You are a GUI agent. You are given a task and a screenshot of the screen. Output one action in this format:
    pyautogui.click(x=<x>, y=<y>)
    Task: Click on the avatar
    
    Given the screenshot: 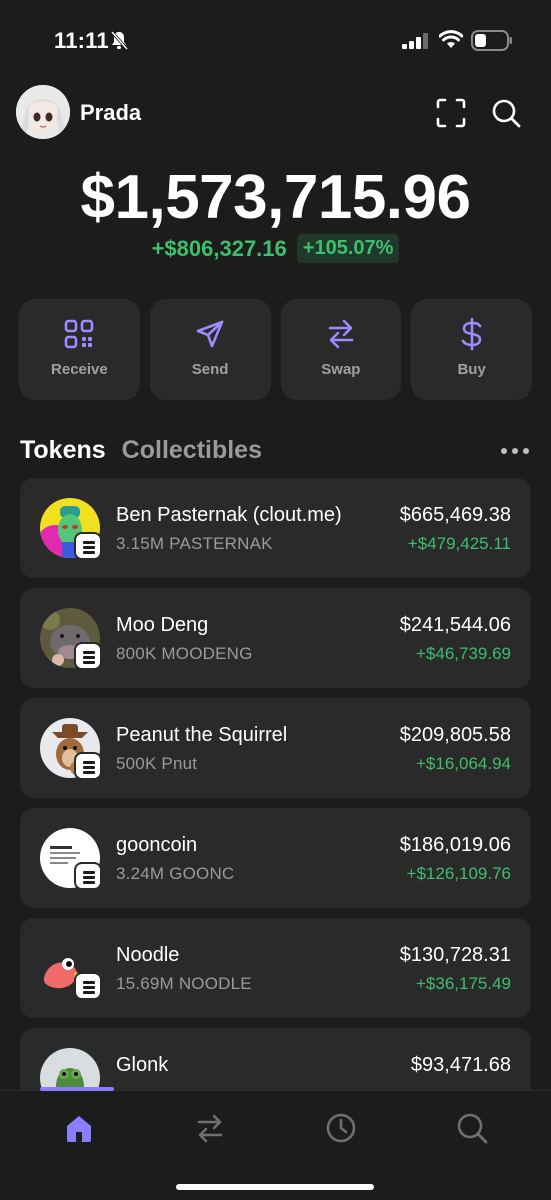 What is the action you would take?
    pyautogui.click(x=43, y=112)
    